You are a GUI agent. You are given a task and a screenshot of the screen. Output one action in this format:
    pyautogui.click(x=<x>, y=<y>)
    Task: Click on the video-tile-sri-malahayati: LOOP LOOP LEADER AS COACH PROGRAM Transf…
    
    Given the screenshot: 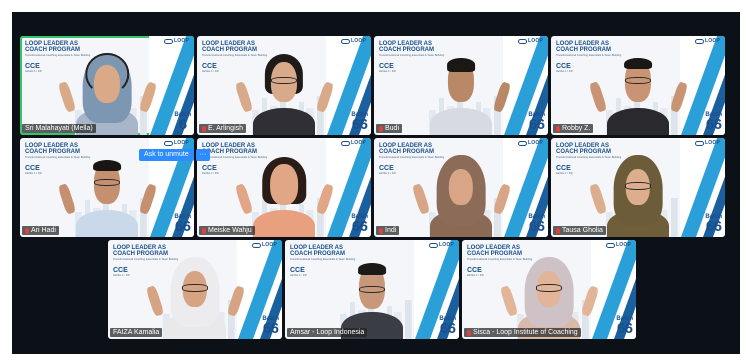 What is the action you would take?
    pyautogui.click(x=107, y=85)
    